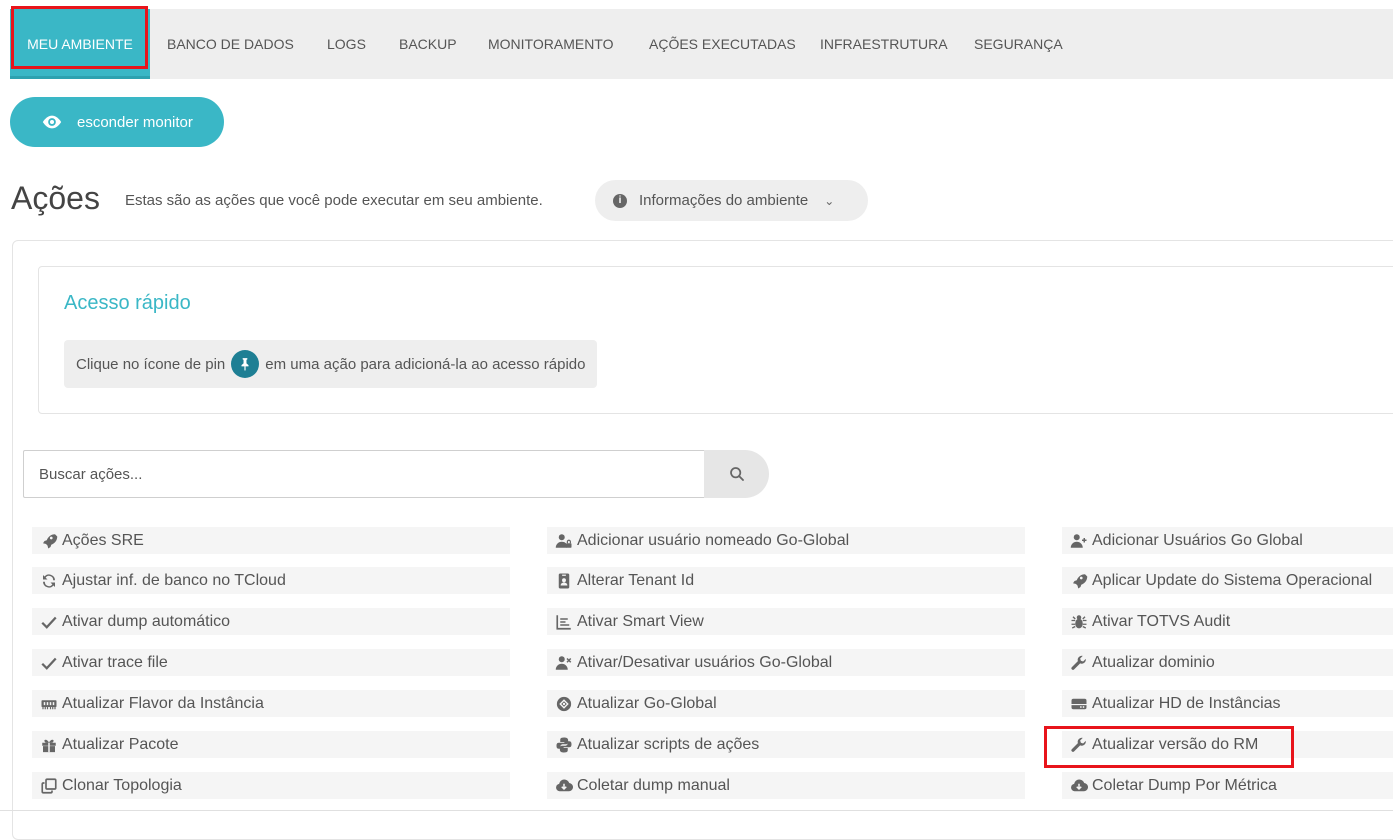 The image size is (1393, 840). What do you see at coordinates (1078, 540) in the screenshot?
I see `user-plus-icon` at bounding box center [1078, 540].